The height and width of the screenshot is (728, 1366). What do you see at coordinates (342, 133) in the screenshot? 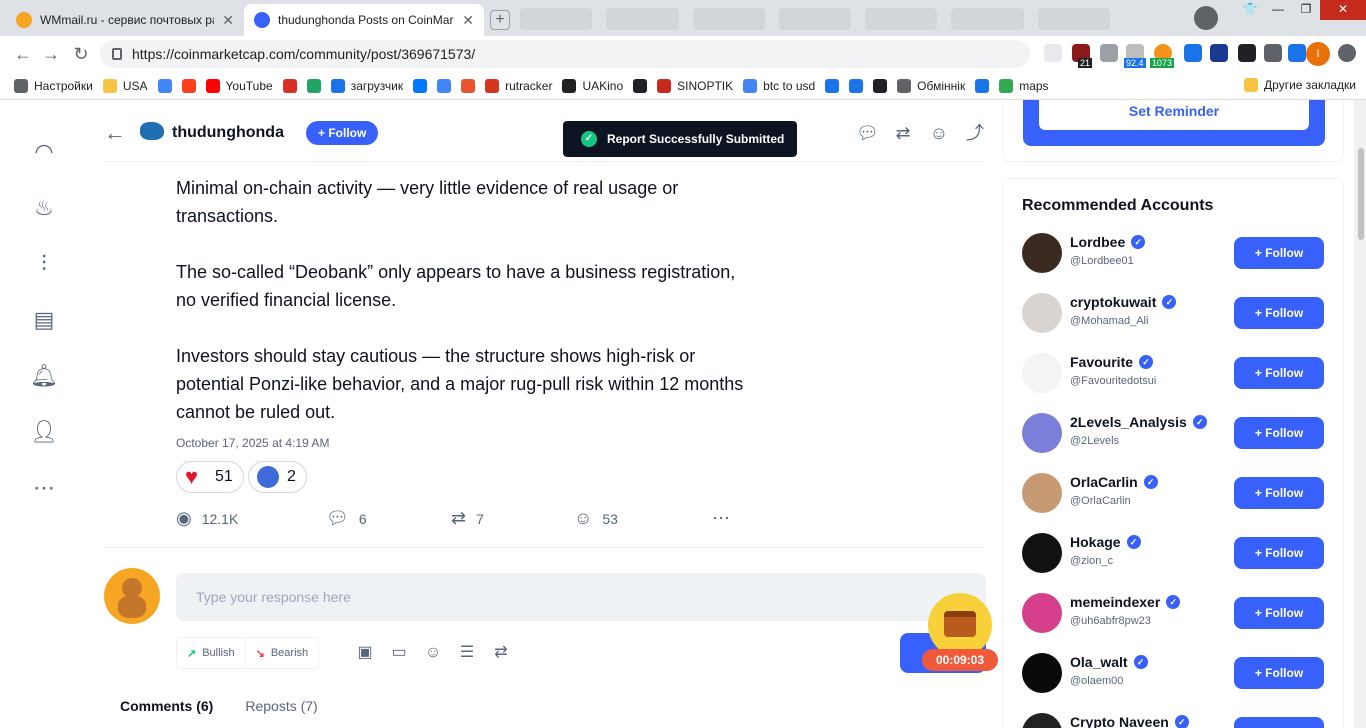
I see `follow-author-button: + Follow` at bounding box center [342, 133].